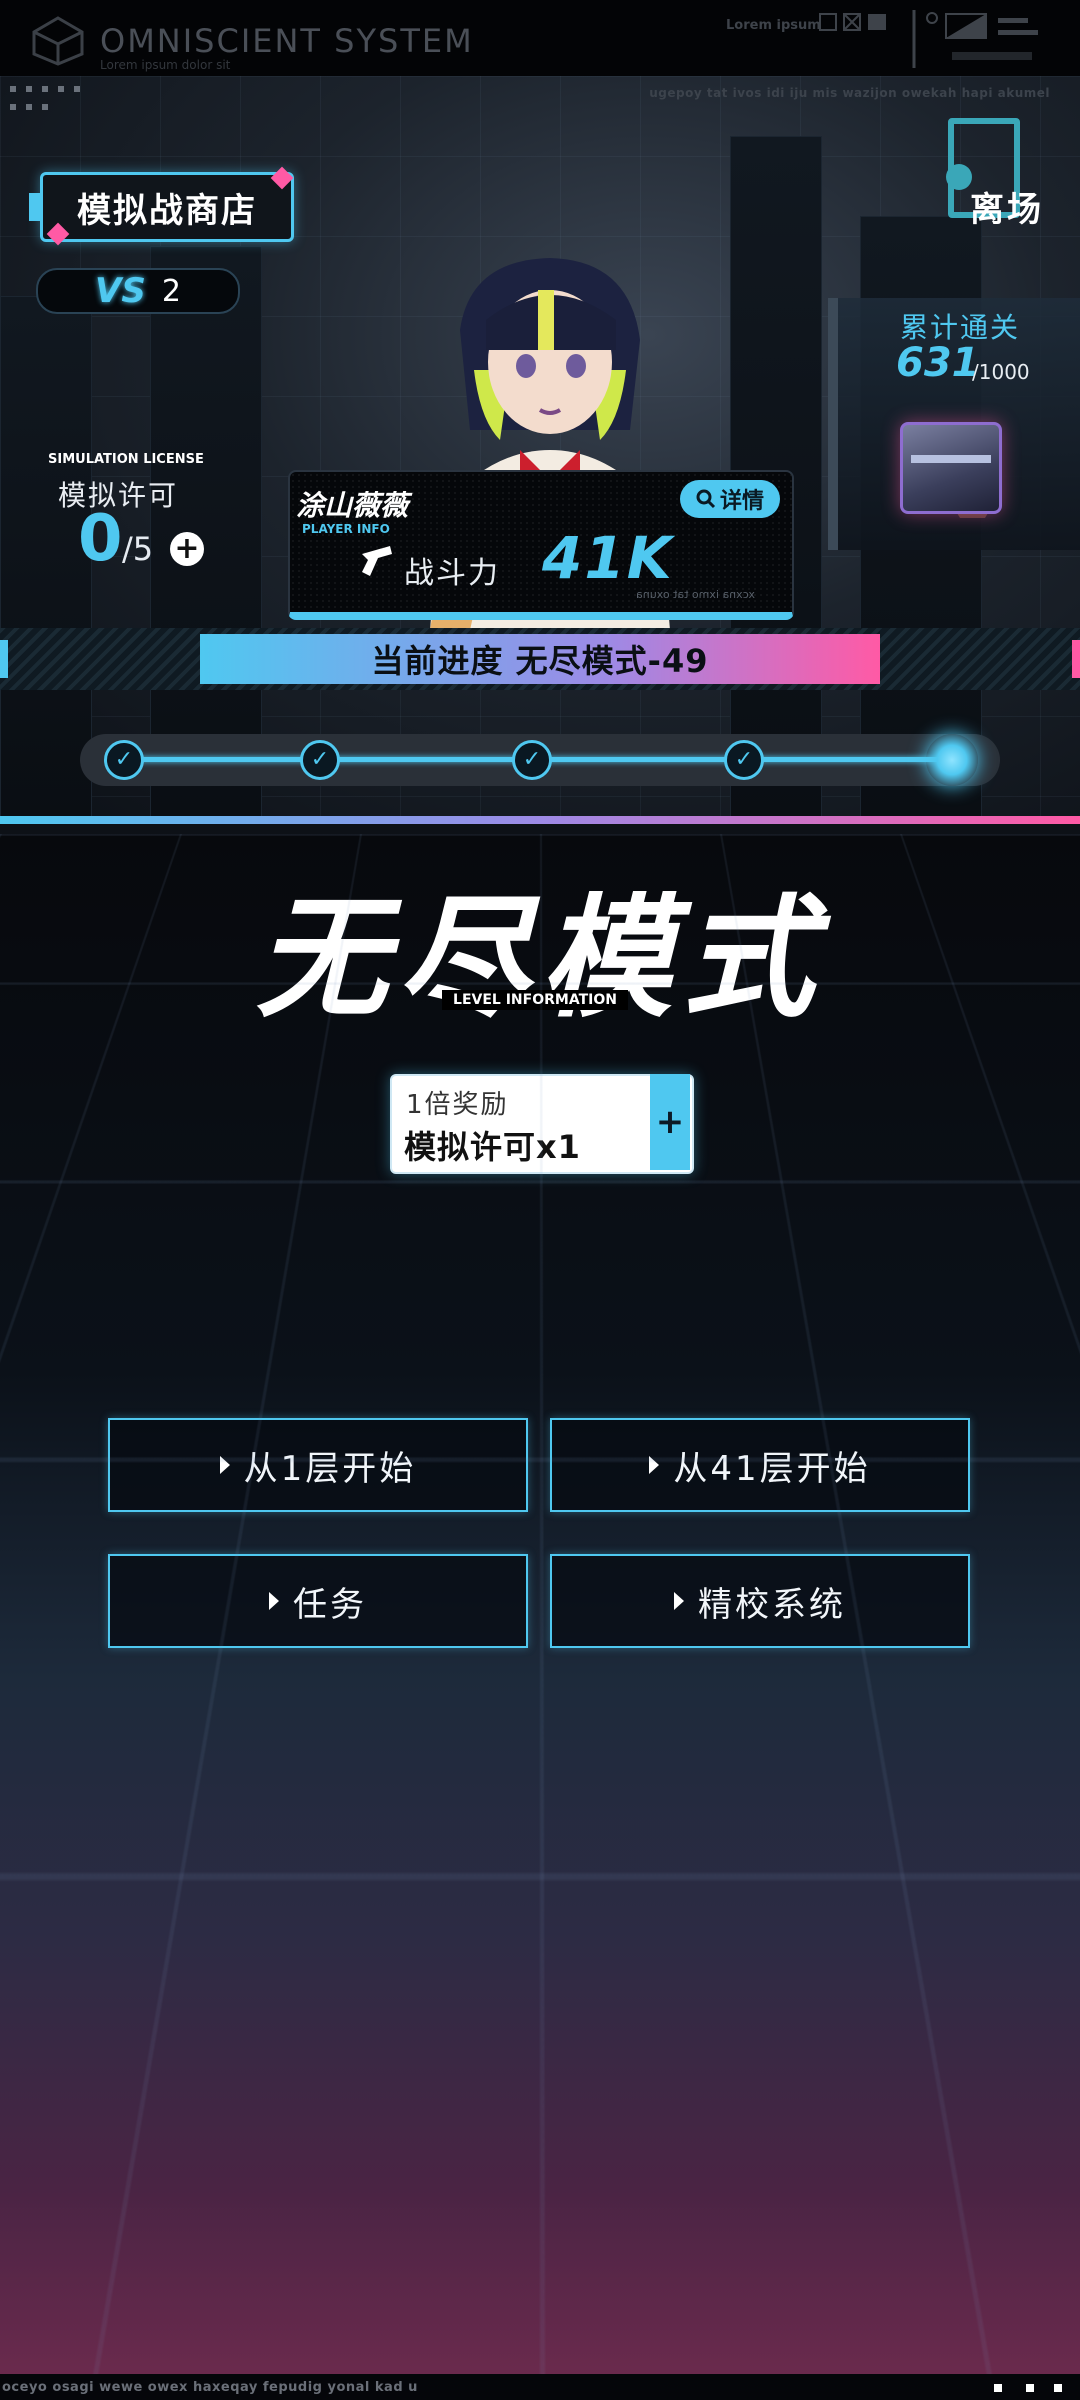 This screenshot has height=2400, width=1080. Describe the element at coordinates (126, 459) in the screenshot. I see `license-label-en: SIMULATION LICENSE` at that location.